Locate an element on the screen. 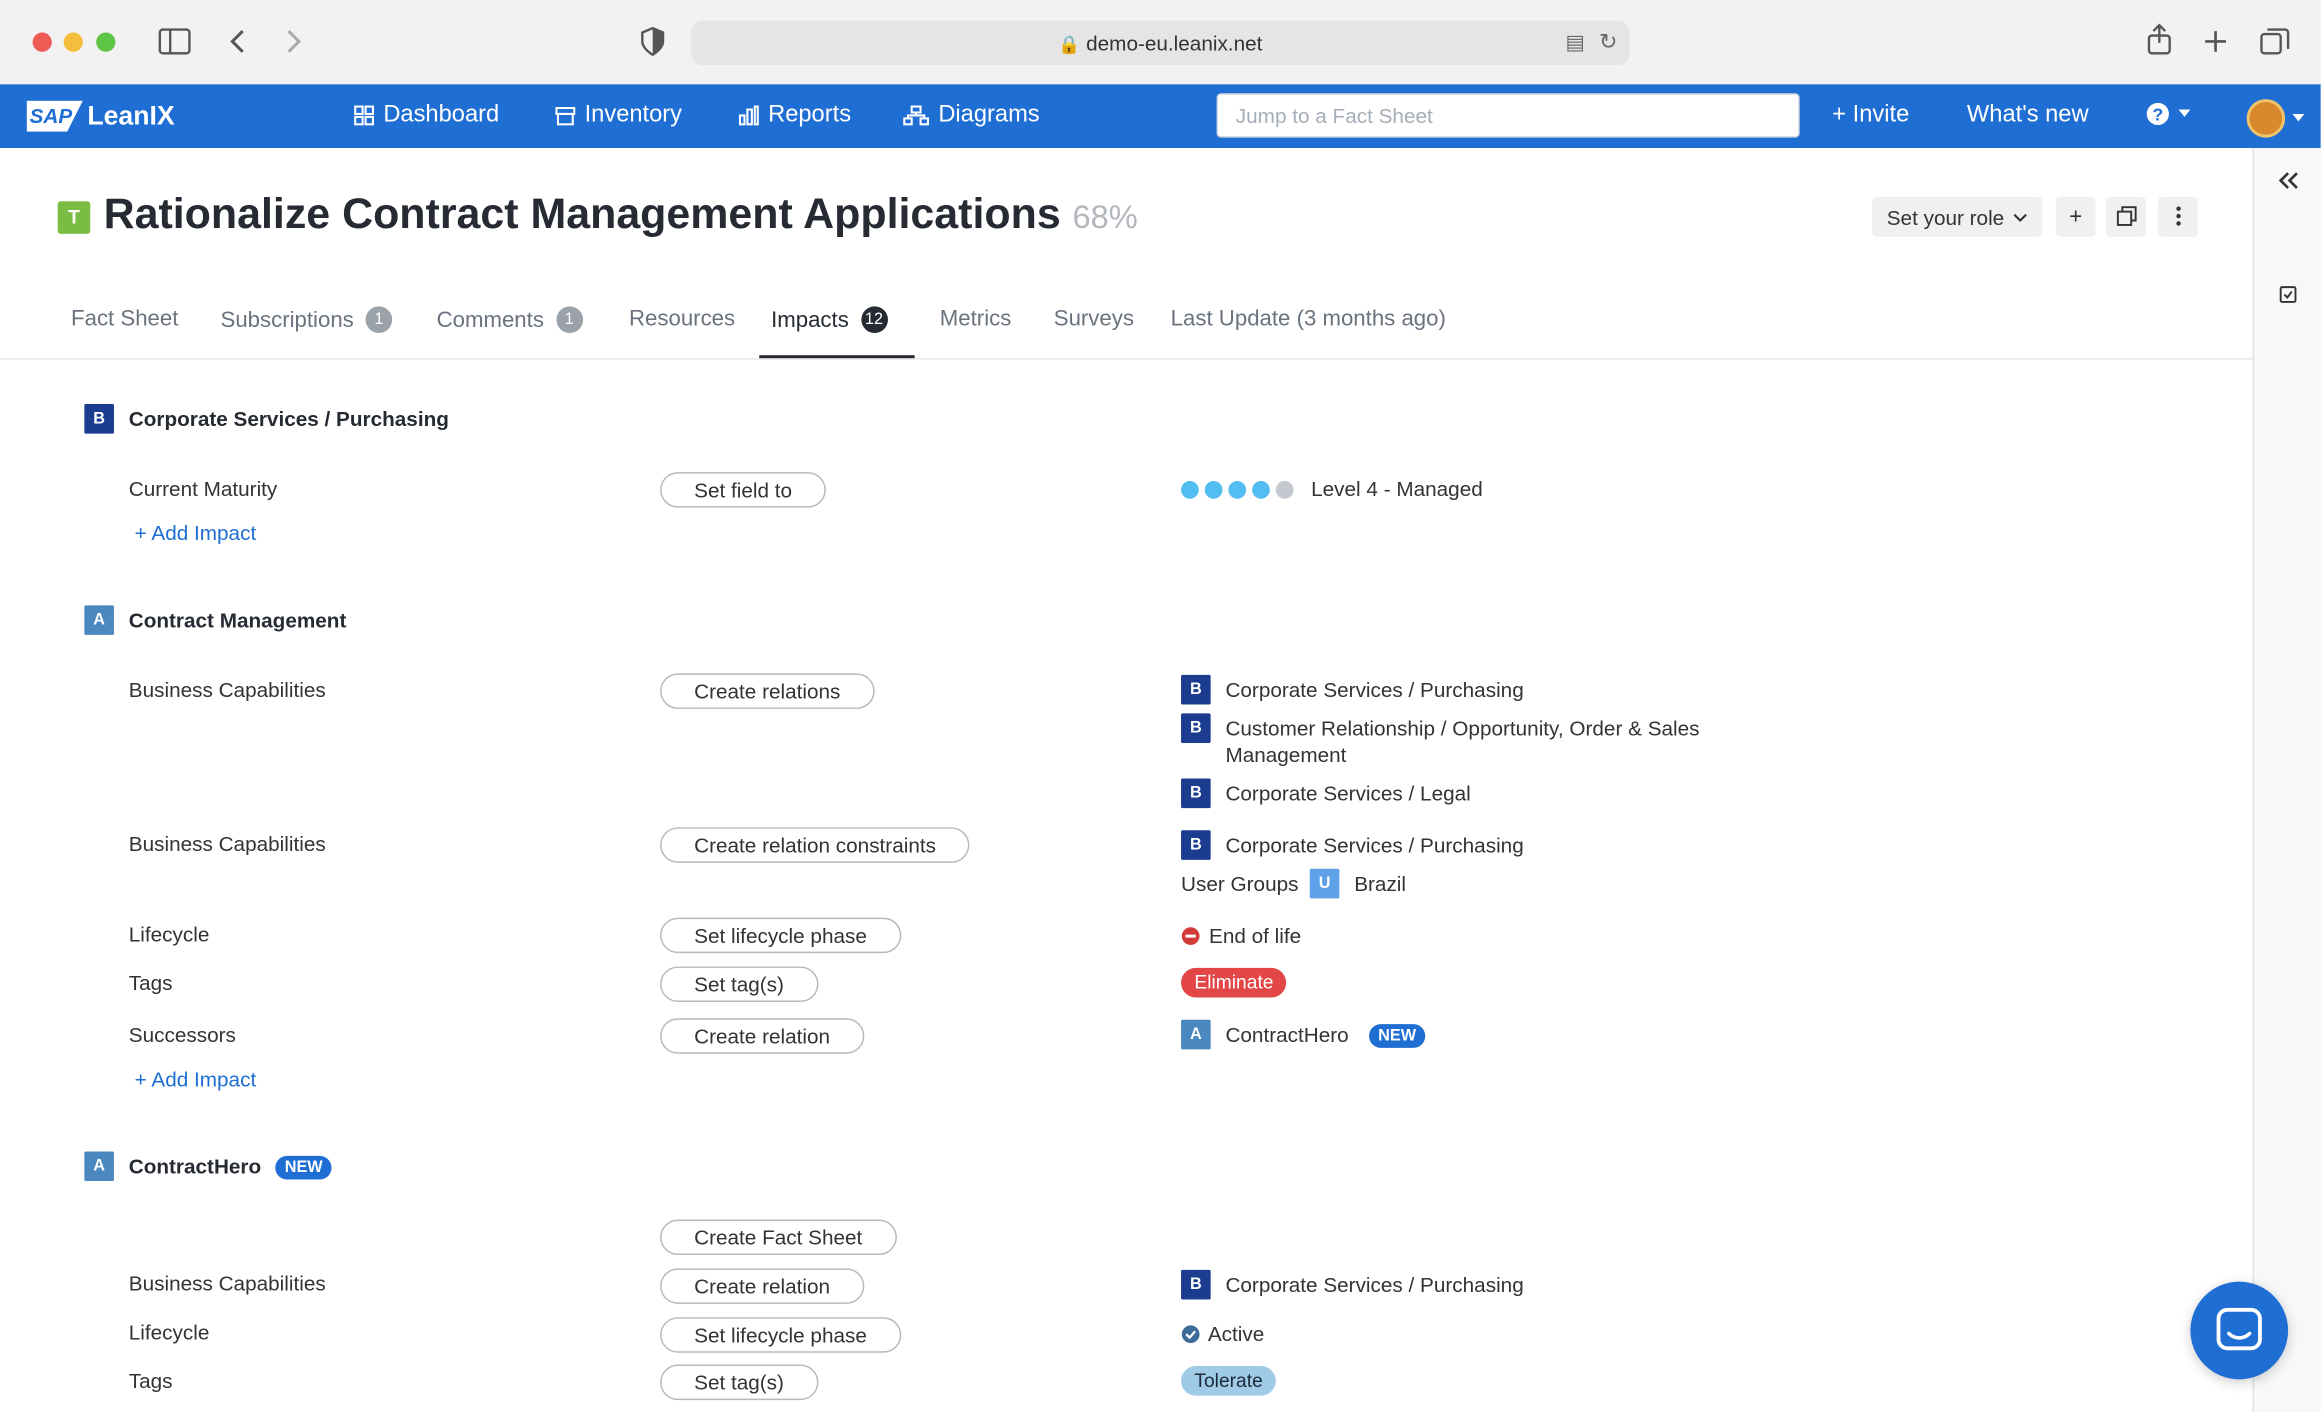  nav-dashboard-label: Dashboard is located at coordinates (441, 115).